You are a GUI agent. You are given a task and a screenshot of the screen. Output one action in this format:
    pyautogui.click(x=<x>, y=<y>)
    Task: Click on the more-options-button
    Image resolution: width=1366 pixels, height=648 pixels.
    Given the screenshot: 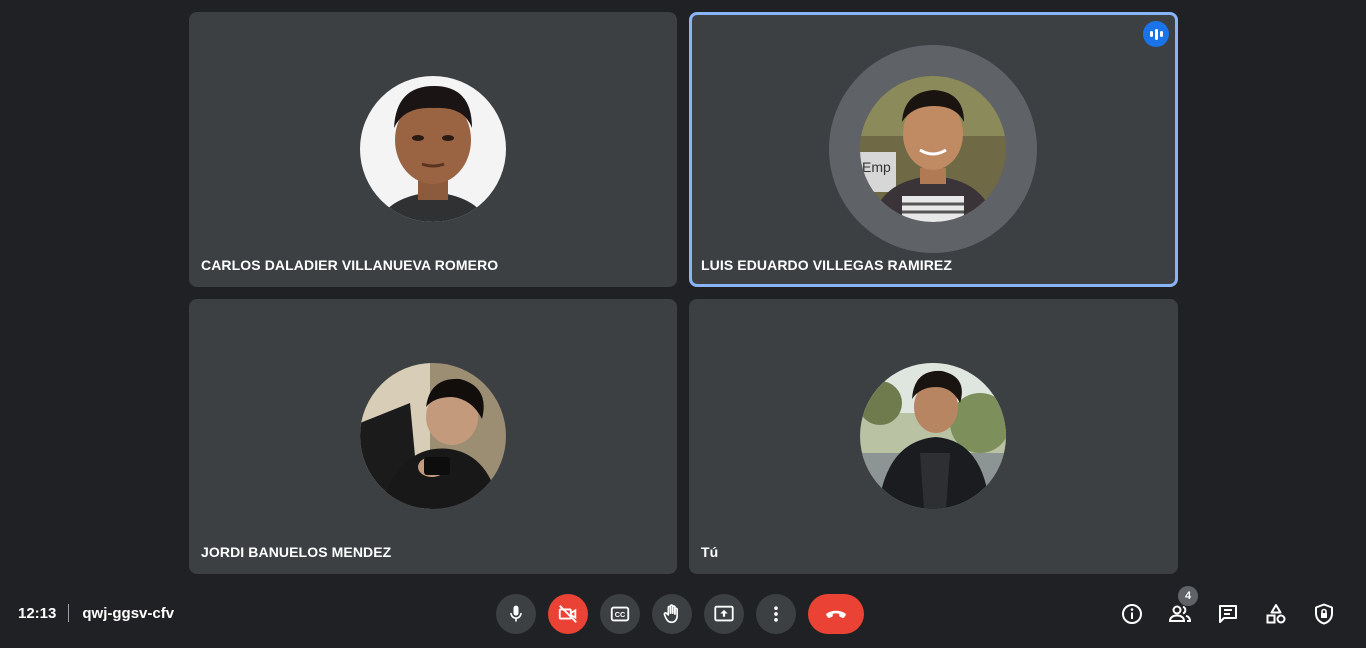 What is the action you would take?
    pyautogui.click(x=776, y=614)
    